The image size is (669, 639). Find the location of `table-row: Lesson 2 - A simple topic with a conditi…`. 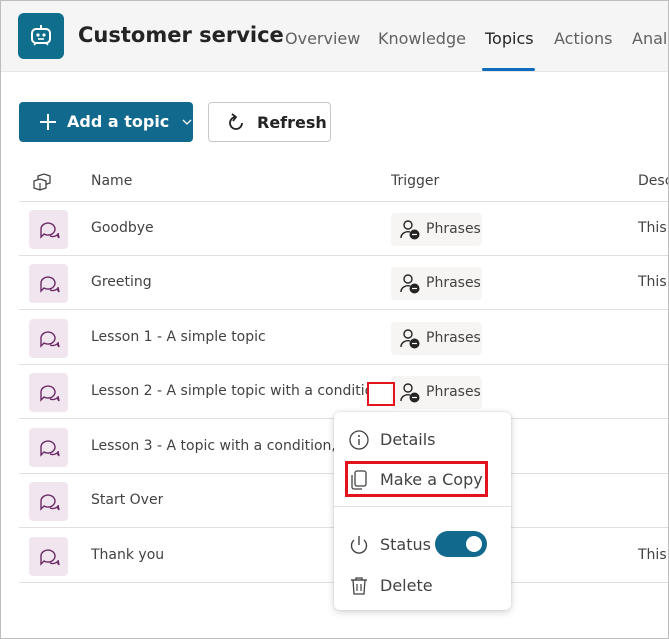

table-row: Lesson 2 - A simple topic with a conditi… is located at coordinates (343, 392).